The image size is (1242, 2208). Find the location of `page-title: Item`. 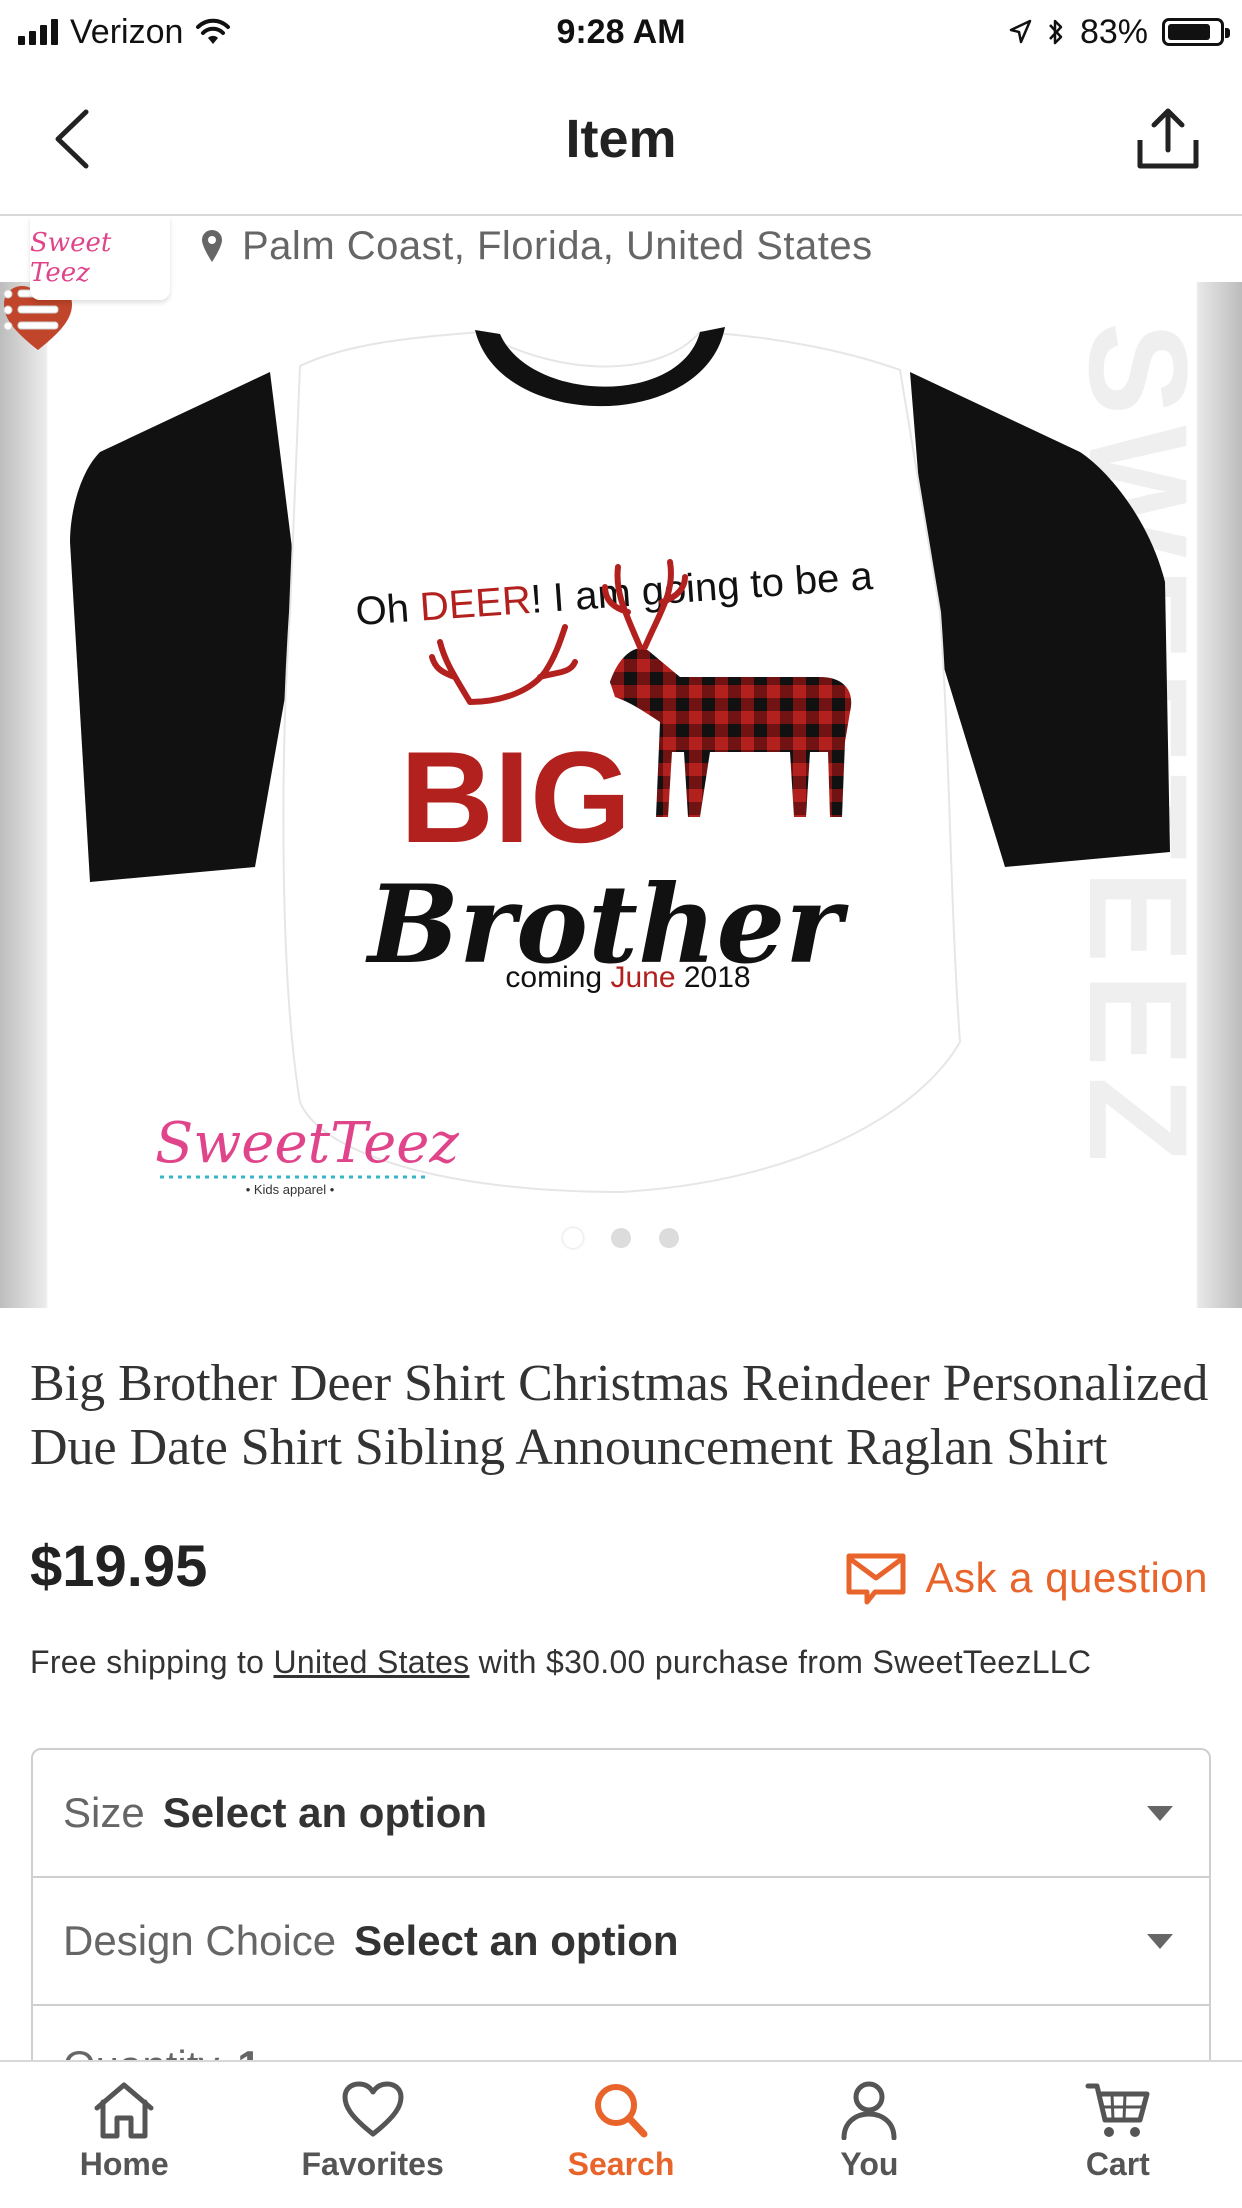

page-title: Item is located at coordinates (621, 139).